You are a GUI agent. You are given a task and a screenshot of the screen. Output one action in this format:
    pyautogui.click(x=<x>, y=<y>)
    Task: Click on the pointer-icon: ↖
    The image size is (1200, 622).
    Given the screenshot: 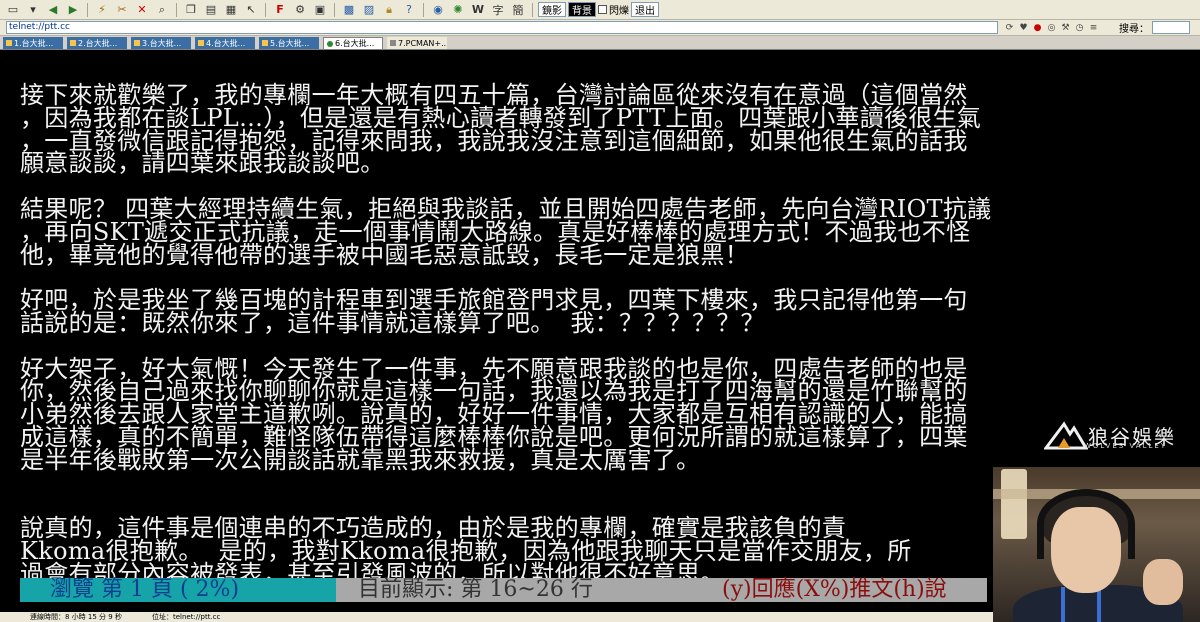 What is the action you would take?
    pyautogui.click(x=251, y=10)
    